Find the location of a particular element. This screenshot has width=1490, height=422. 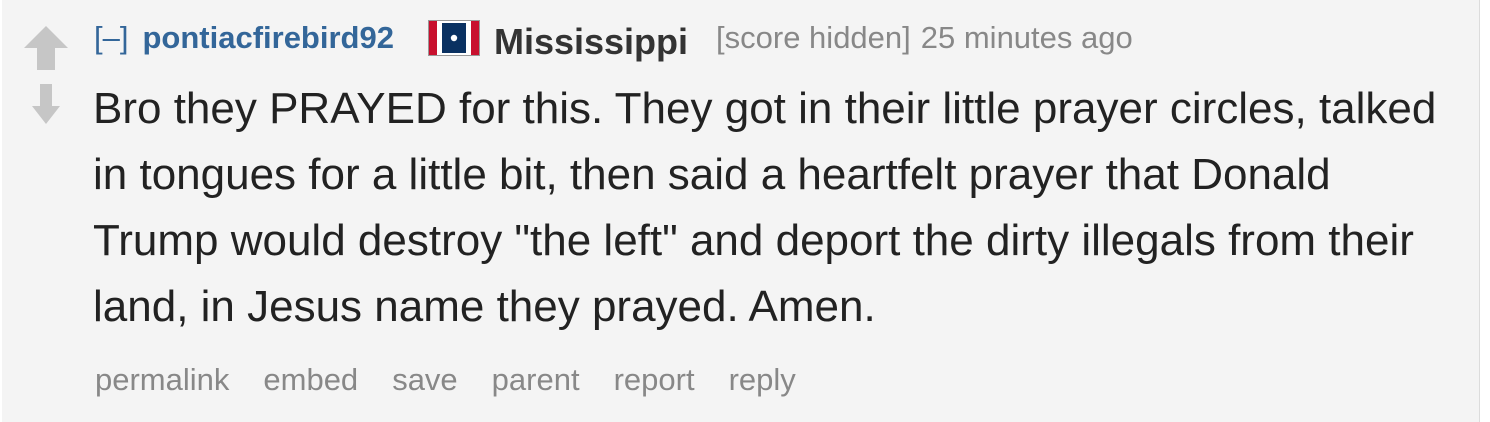

downvote-arrow-icon is located at coordinates (46, 109).